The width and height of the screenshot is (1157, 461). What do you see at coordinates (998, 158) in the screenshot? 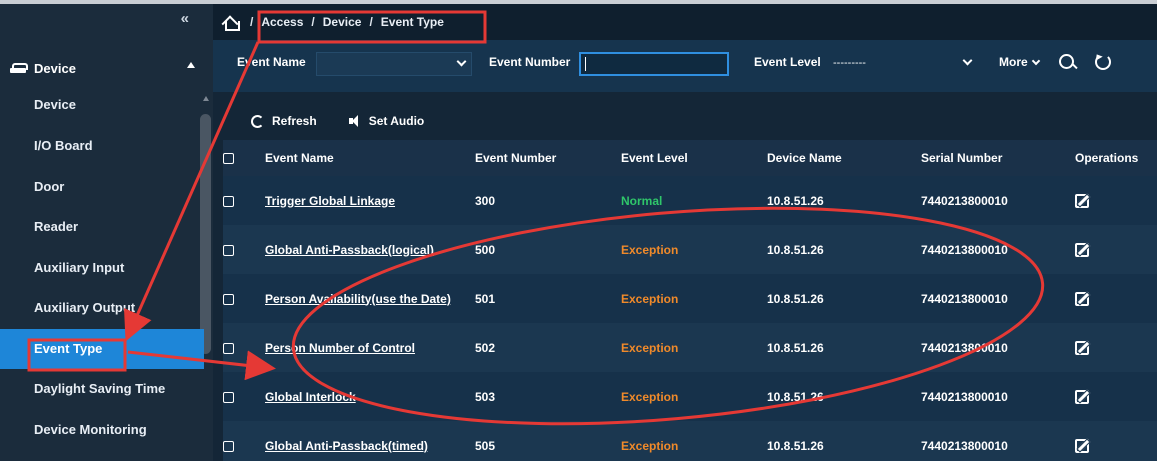
I see `header-serial-number: Serial Number` at bounding box center [998, 158].